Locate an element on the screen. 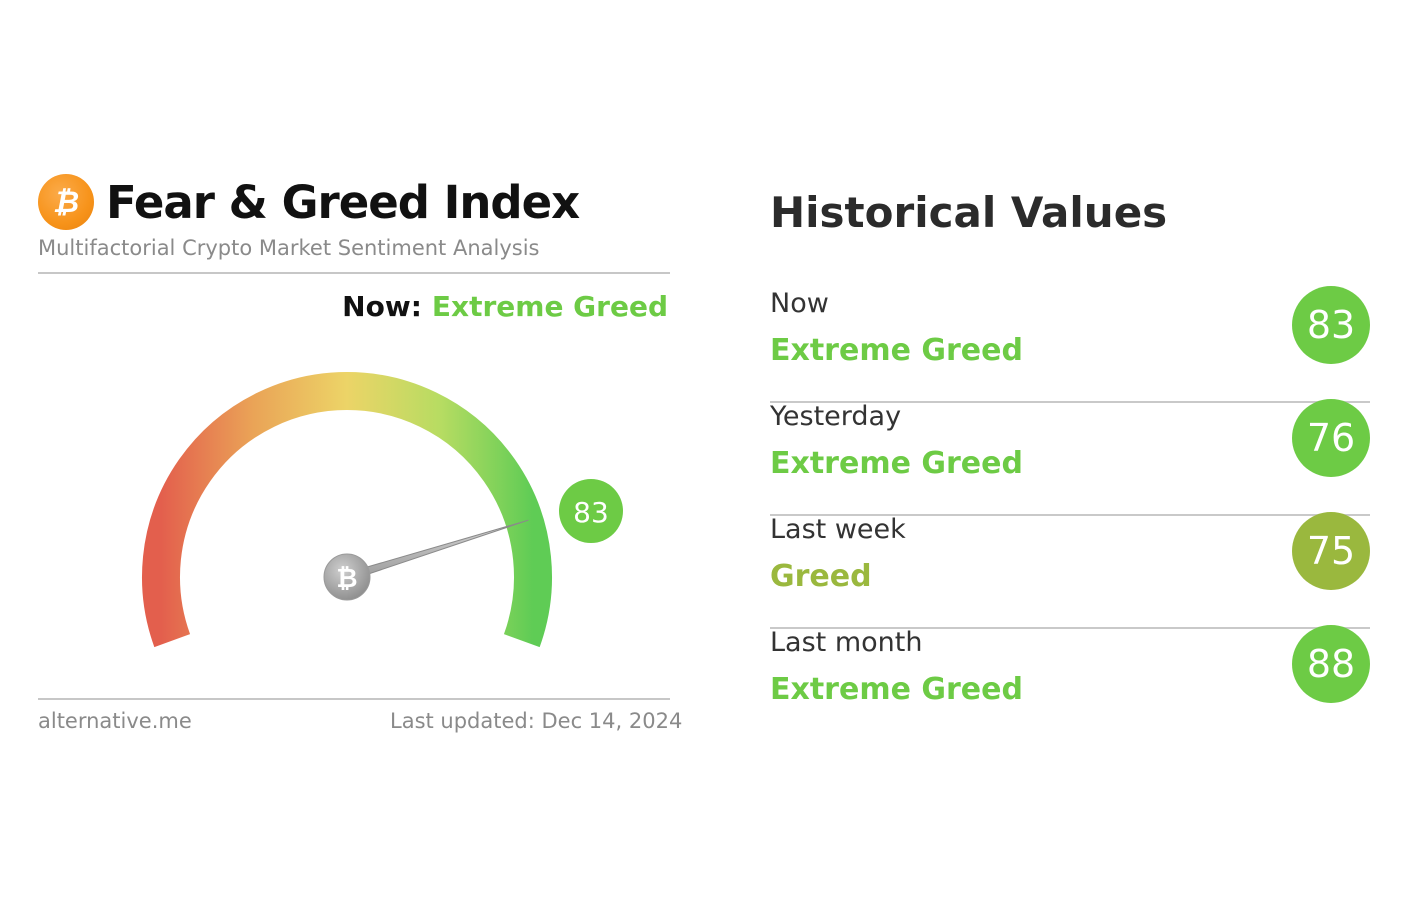 The height and width of the screenshot is (904, 1418). row-classification: Greed is located at coordinates (821, 576).